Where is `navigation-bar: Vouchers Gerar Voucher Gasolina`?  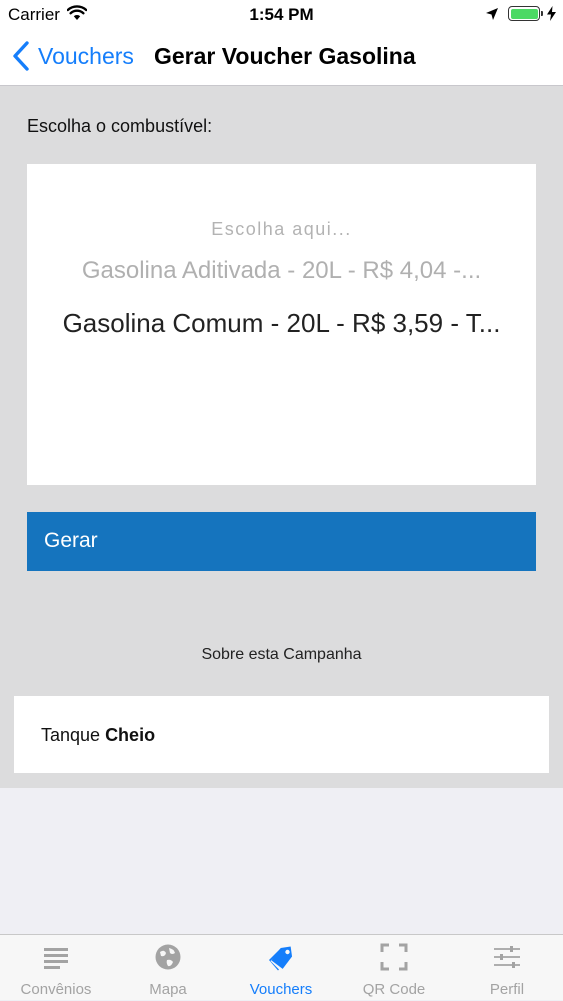
navigation-bar: Vouchers Gerar Voucher Gasolina is located at coordinates (281, 57).